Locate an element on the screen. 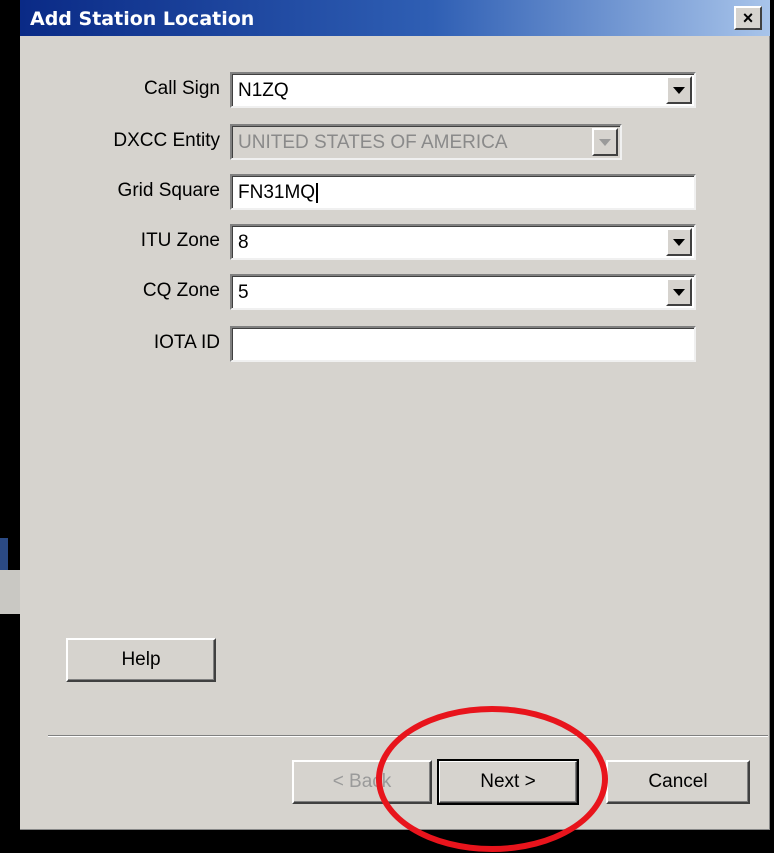  close-button: × is located at coordinates (748, 18).